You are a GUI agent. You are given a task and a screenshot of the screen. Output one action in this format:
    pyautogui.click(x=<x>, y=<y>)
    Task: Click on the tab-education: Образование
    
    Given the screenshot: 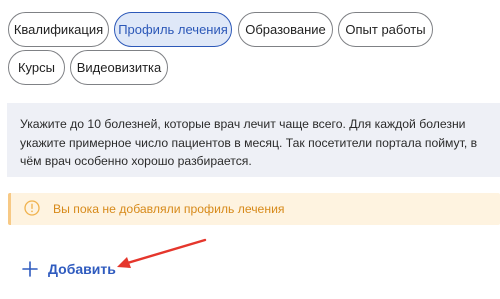 What is the action you would take?
    pyautogui.click(x=285, y=29)
    